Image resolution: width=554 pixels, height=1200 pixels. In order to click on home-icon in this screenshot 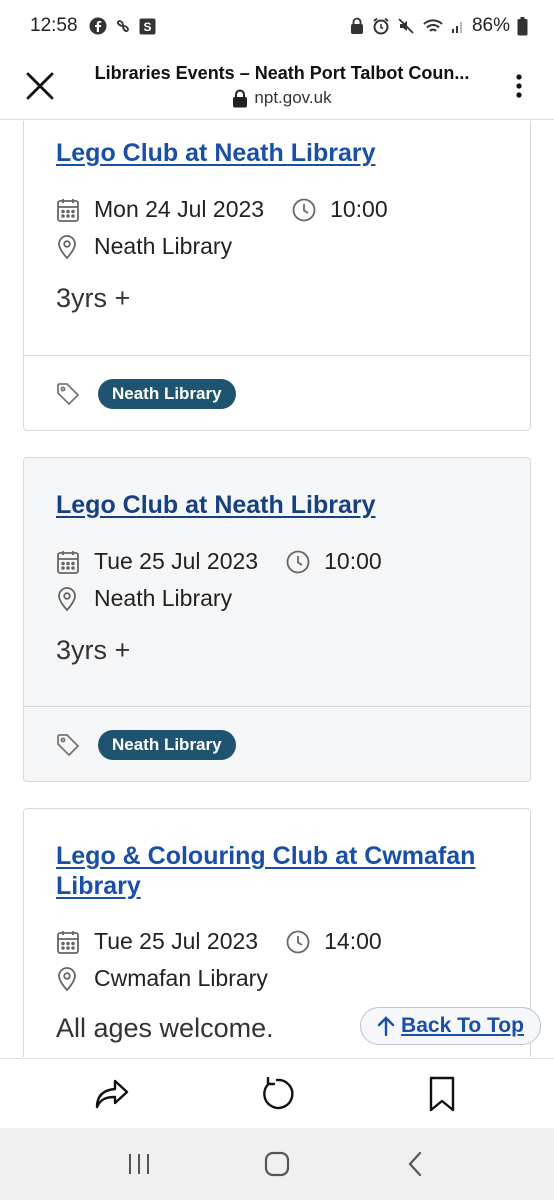, I will do `click(277, 1164)`.